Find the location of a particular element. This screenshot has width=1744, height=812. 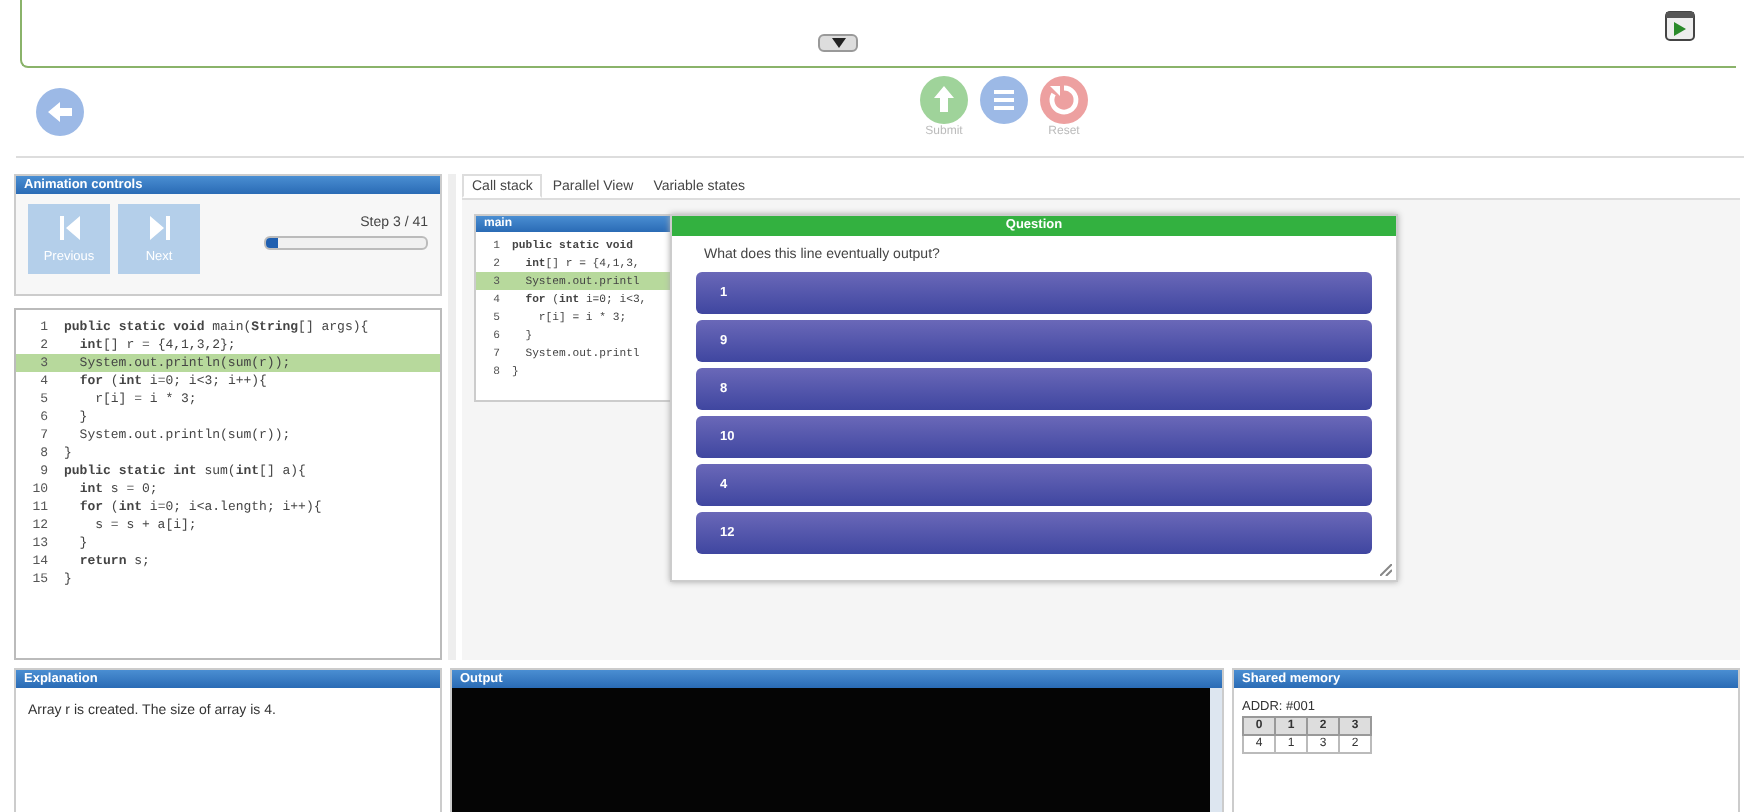

scrollbar is located at coordinates (1216, 750).